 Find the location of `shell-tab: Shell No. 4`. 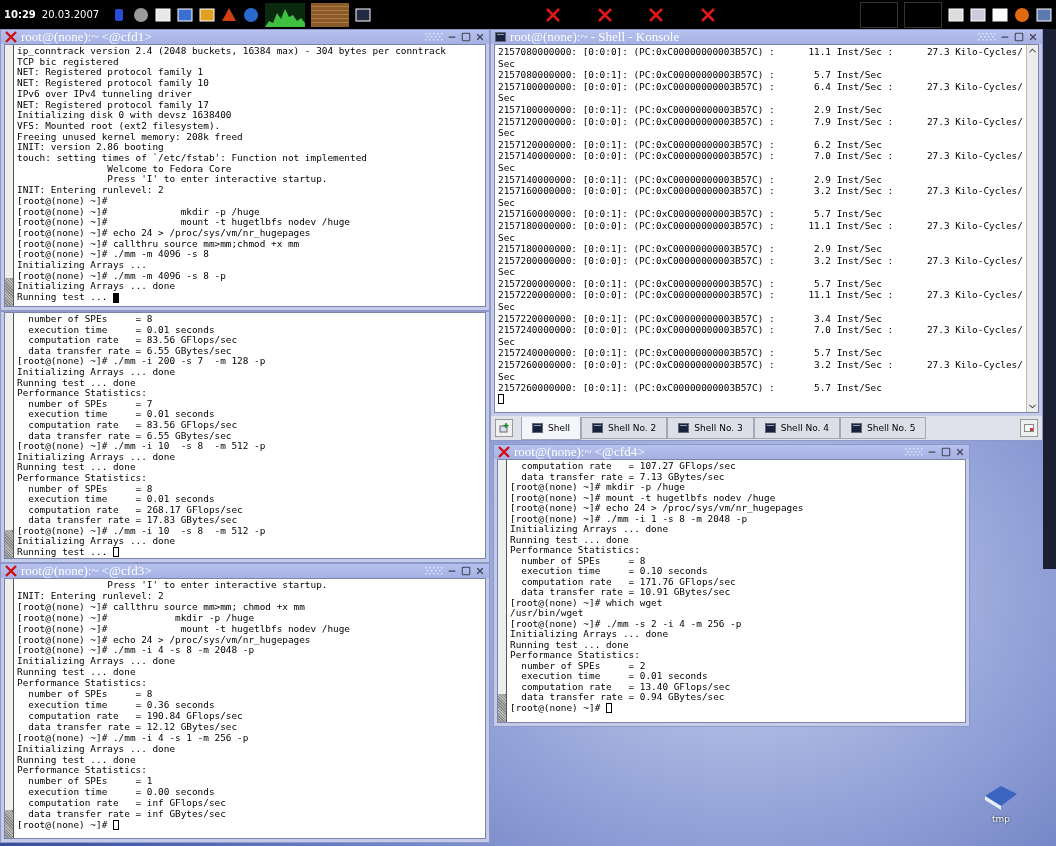

shell-tab: Shell No. 4 is located at coordinates (797, 428).